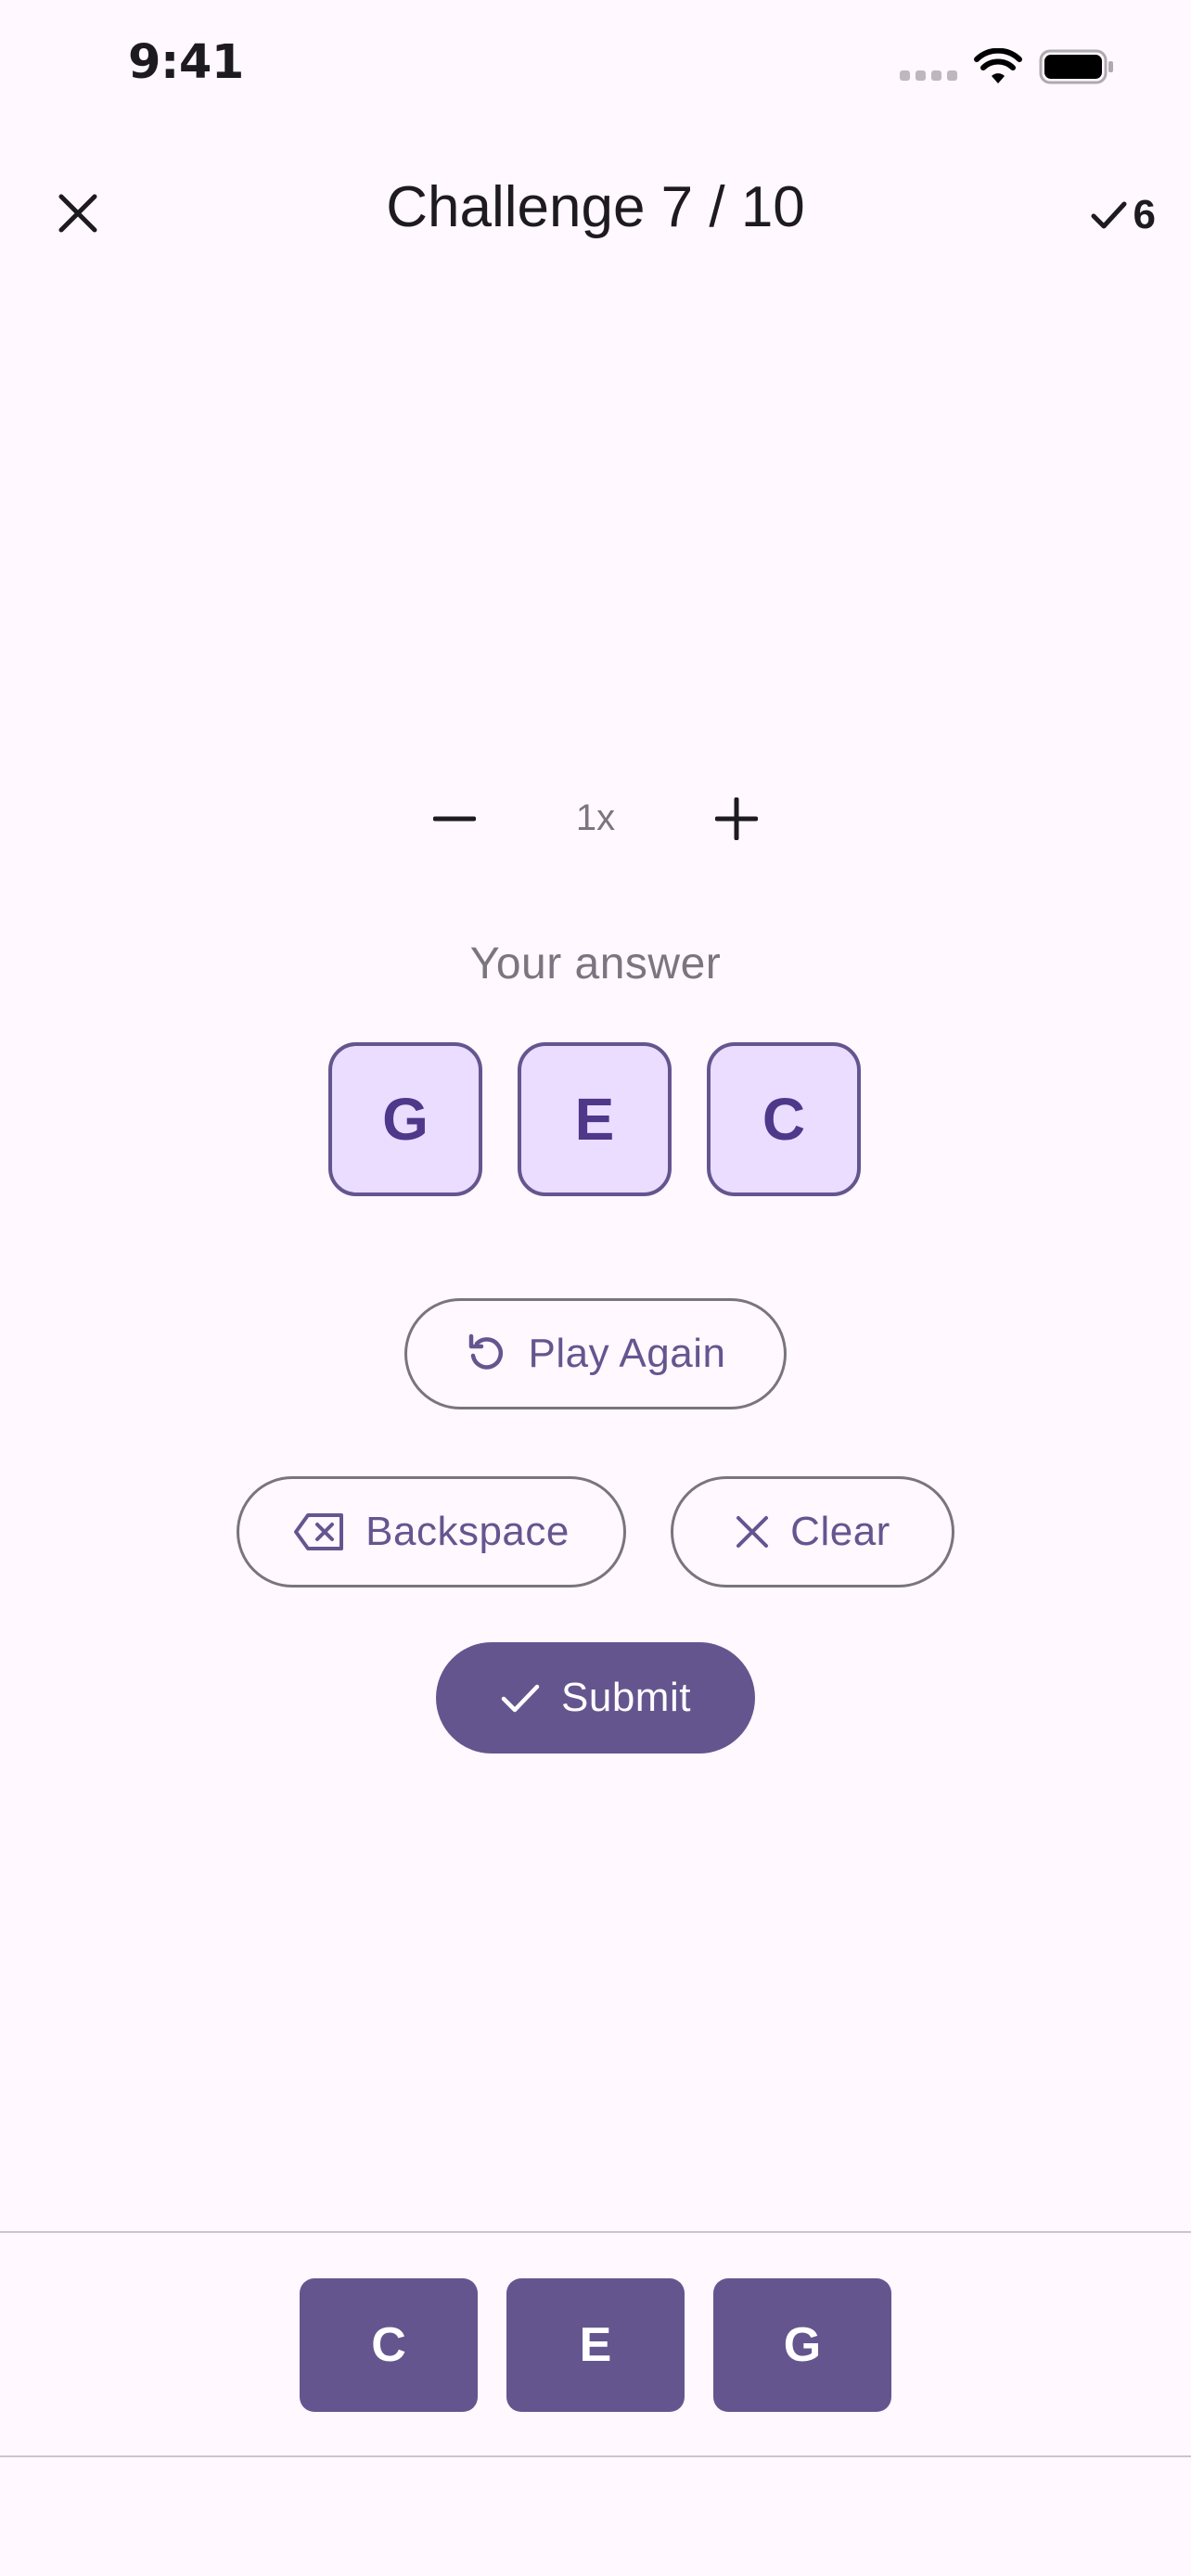 This screenshot has height=2576, width=1191. What do you see at coordinates (319, 1531) in the screenshot?
I see `backspace-icon` at bounding box center [319, 1531].